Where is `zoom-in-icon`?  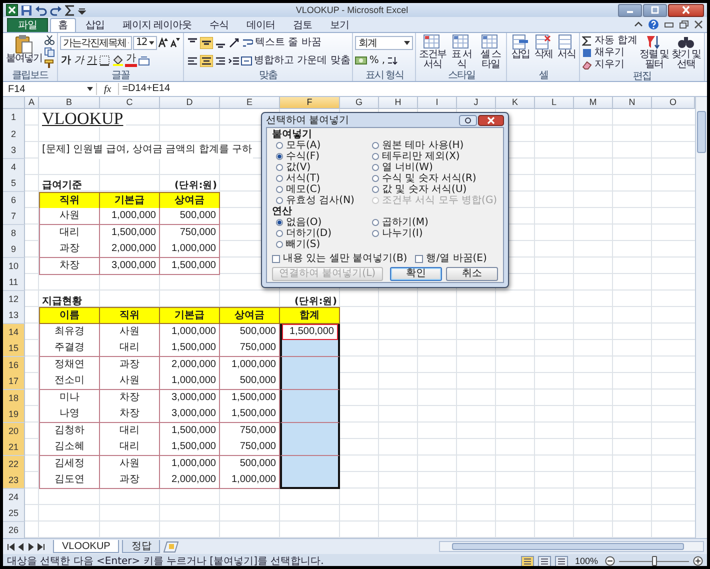 zoom-in-icon is located at coordinates (698, 561).